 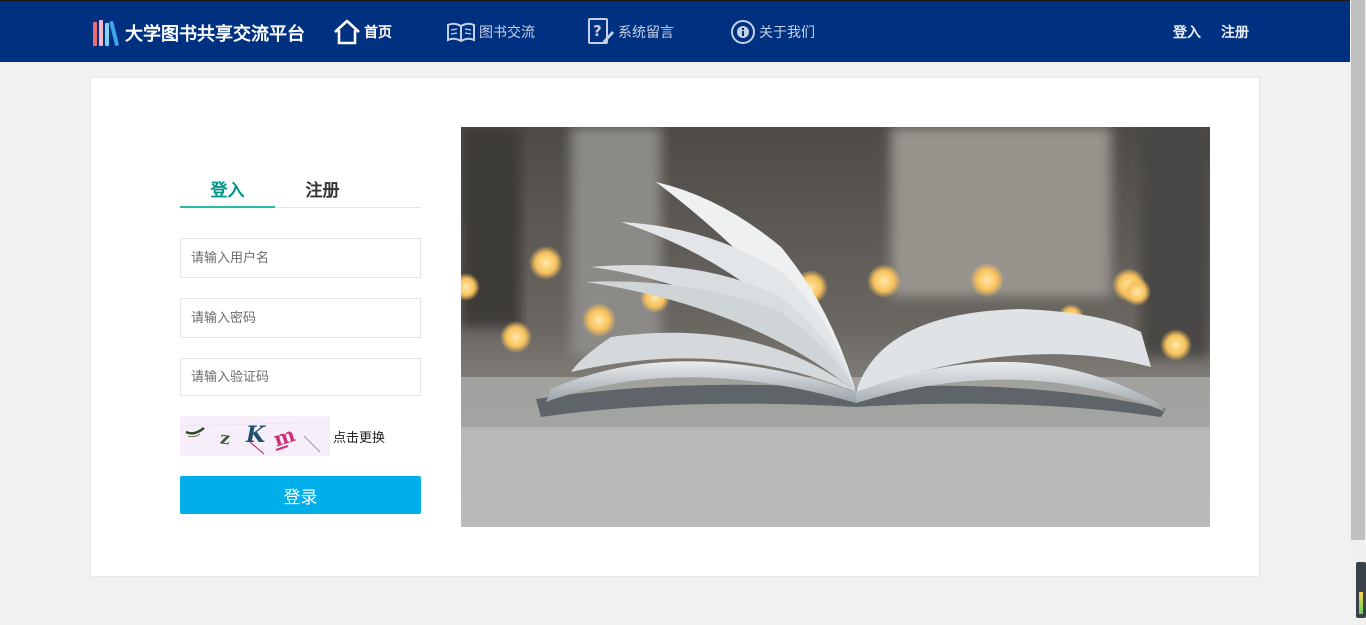 What do you see at coordinates (227, 192) in the screenshot?
I see `tab-login: 登入` at bounding box center [227, 192].